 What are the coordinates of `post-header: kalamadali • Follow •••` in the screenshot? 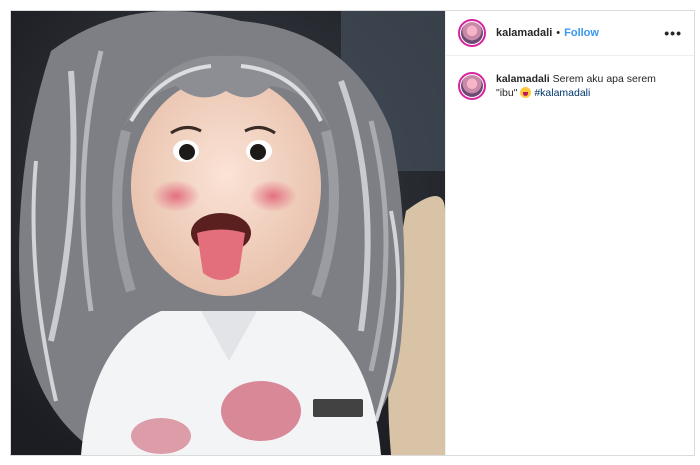 It's located at (570, 33).